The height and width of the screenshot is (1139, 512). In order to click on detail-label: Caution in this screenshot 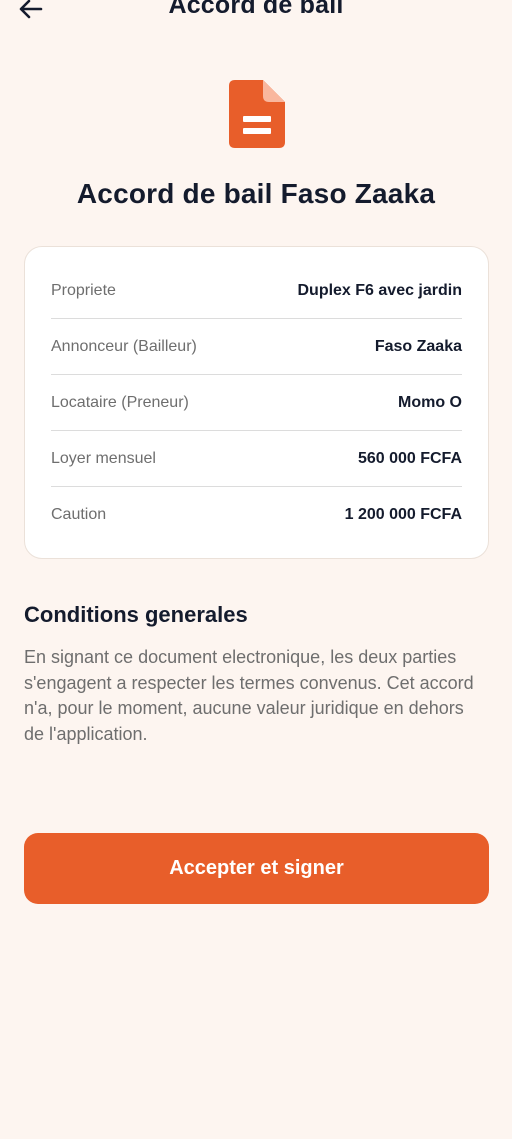, I will do `click(79, 514)`.